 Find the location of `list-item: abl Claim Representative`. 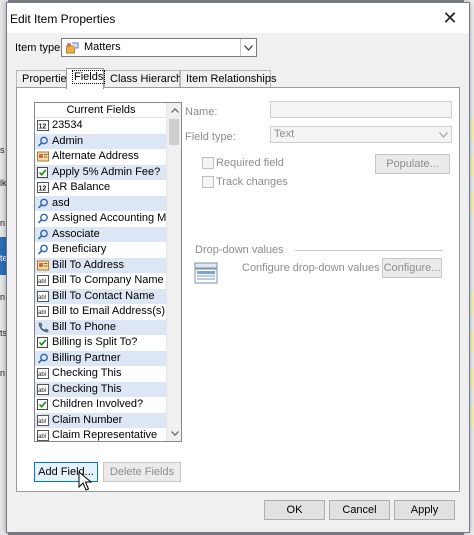

list-item: abl Claim Representative is located at coordinates (101, 434).